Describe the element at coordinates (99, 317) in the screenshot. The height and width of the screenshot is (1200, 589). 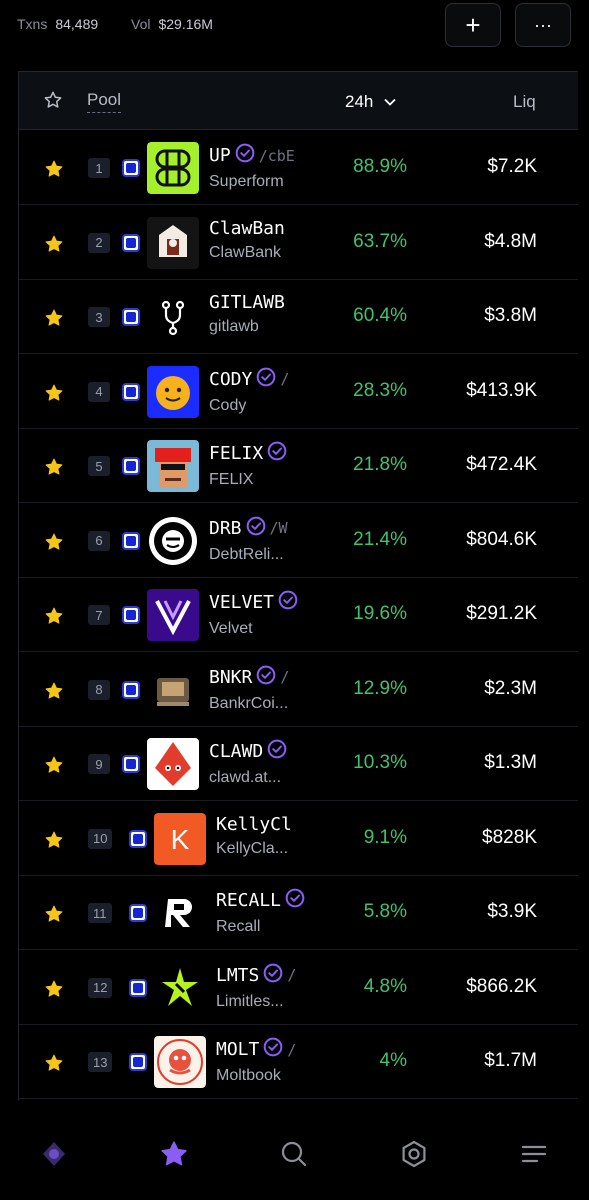
I see `rank-badge: 3` at that location.